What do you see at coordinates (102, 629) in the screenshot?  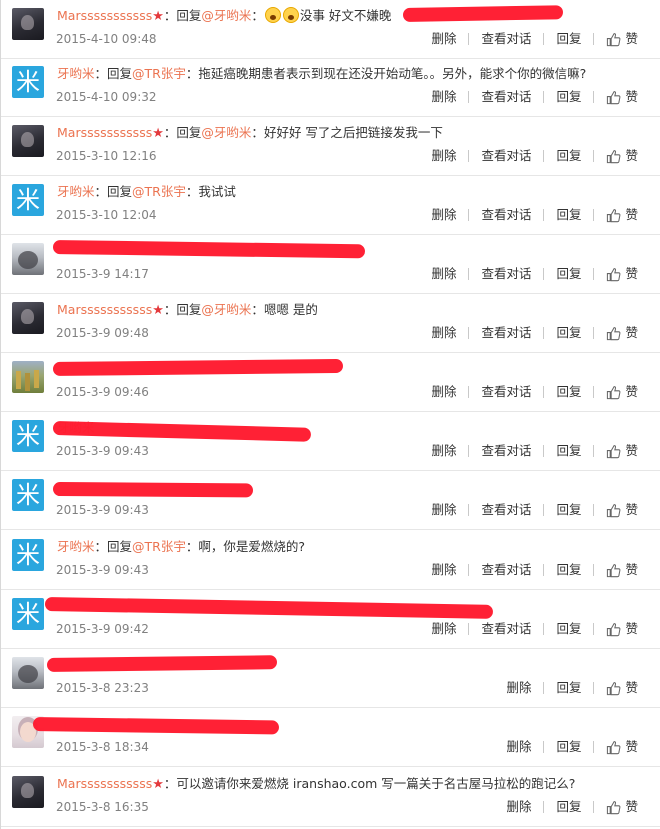 I see `timestamp: 2015-3-9 09:42` at bounding box center [102, 629].